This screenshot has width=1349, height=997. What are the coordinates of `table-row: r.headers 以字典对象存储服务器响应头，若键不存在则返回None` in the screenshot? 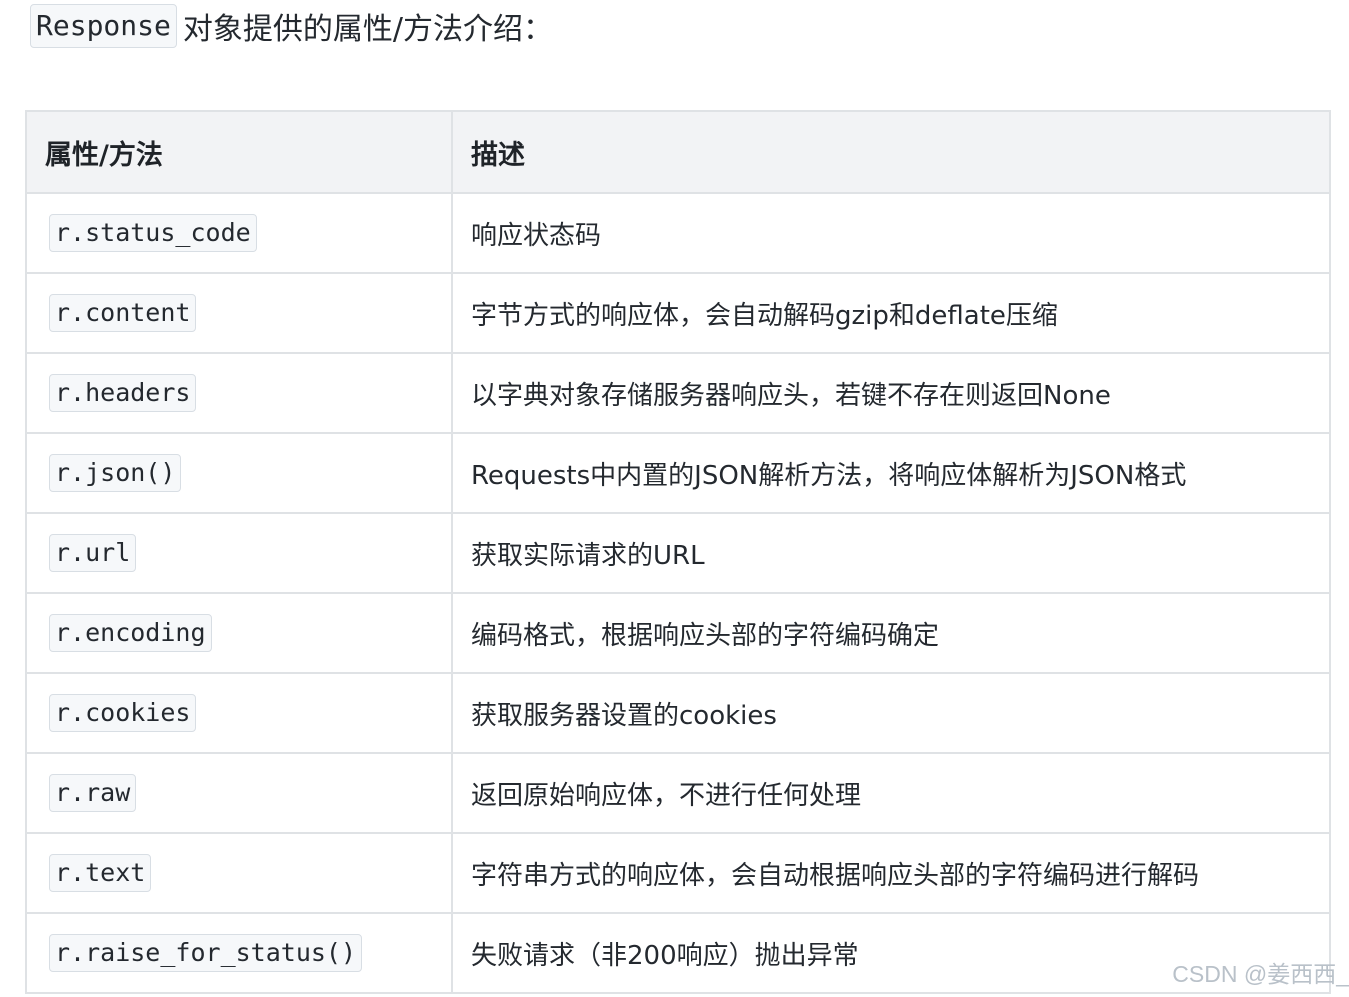 It's located at (678, 393).